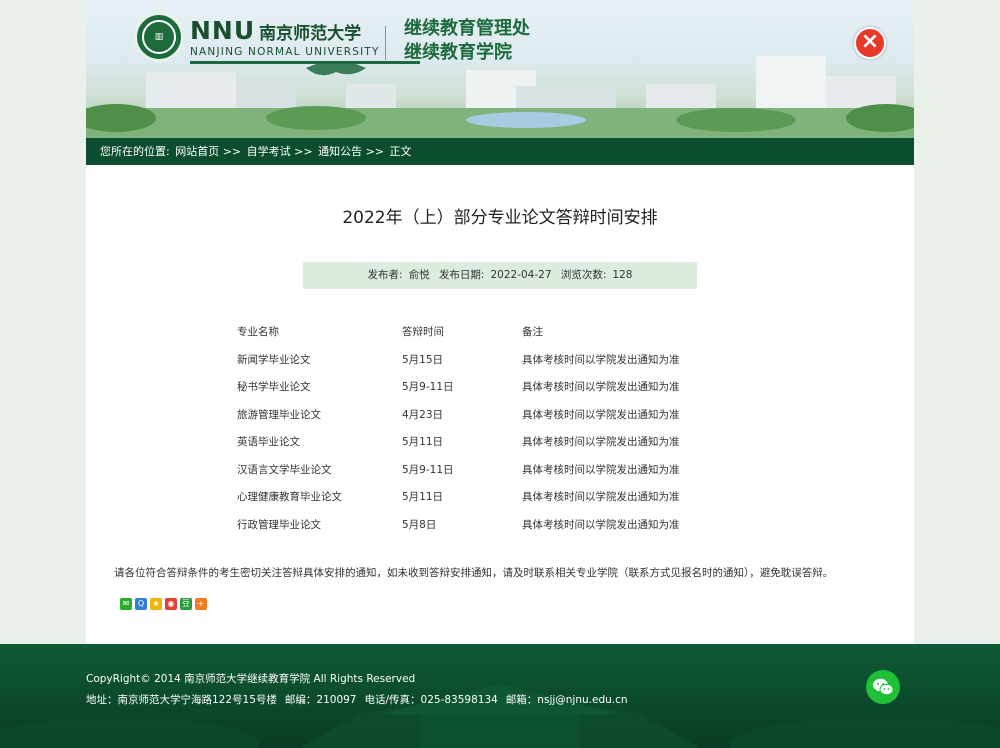  What do you see at coordinates (423, 359) in the screenshot?
I see `cell-time: 5月15日` at bounding box center [423, 359].